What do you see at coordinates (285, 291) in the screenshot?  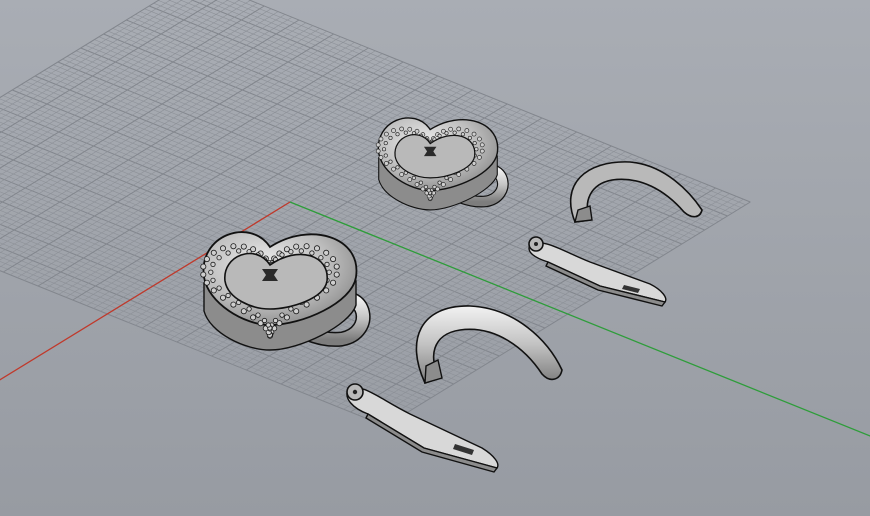 I see `heart-padlock-large` at bounding box center [285, 291].